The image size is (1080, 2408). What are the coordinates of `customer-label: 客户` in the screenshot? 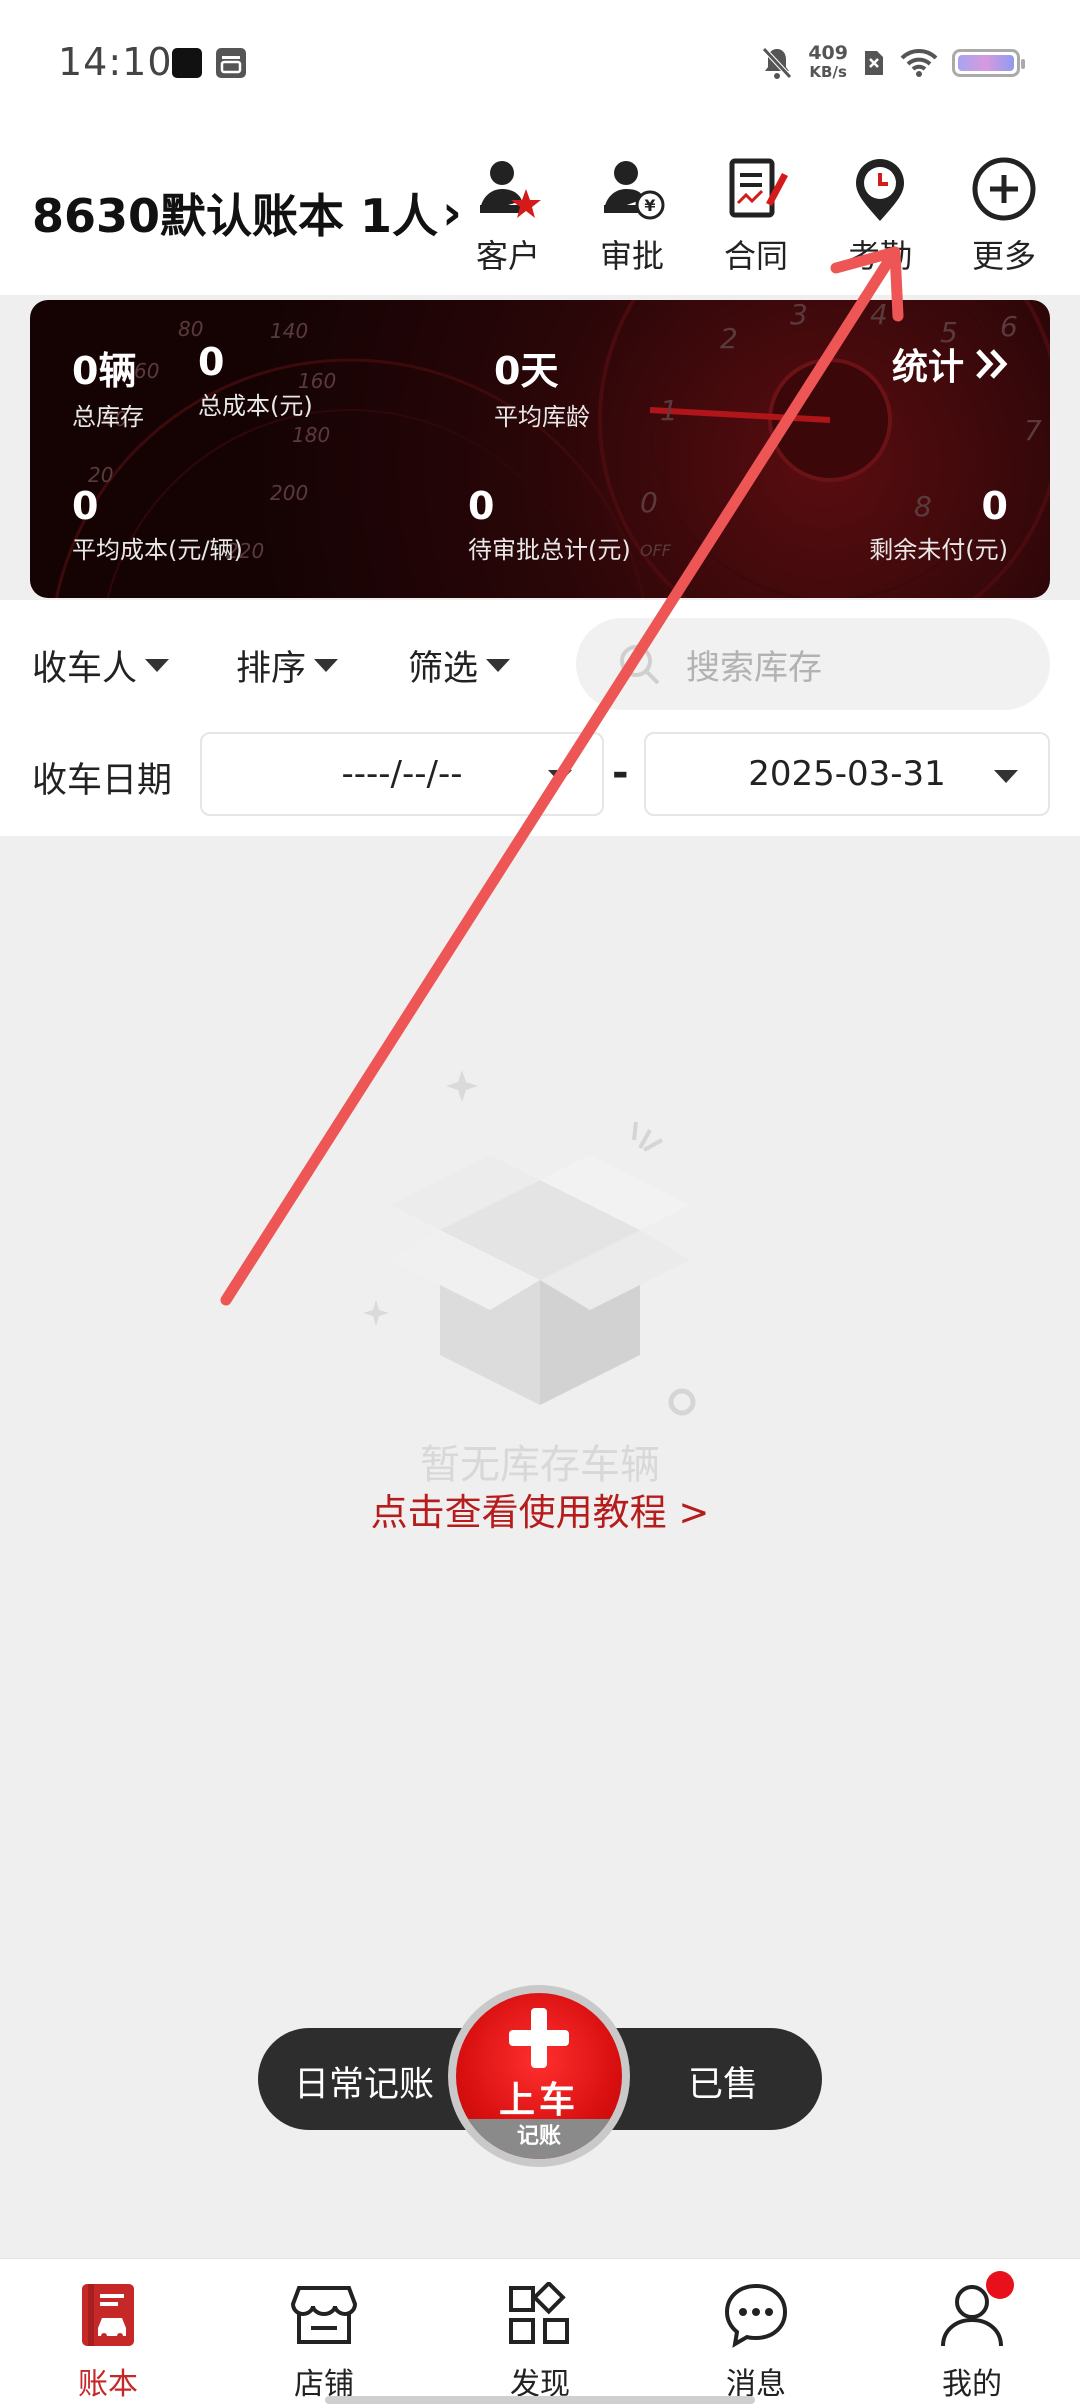 It's located at (507, 256).